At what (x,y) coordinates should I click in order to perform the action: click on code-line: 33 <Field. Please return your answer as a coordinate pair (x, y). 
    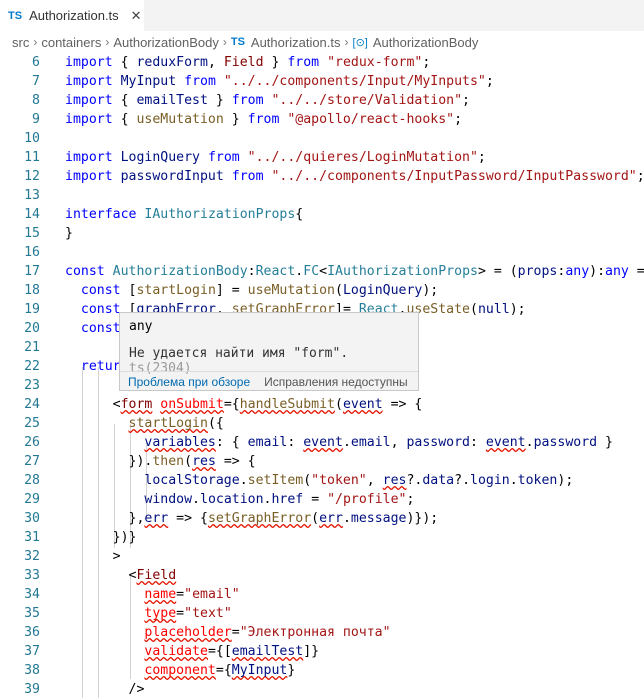
    Looking at the image, I should click on (322, 575).